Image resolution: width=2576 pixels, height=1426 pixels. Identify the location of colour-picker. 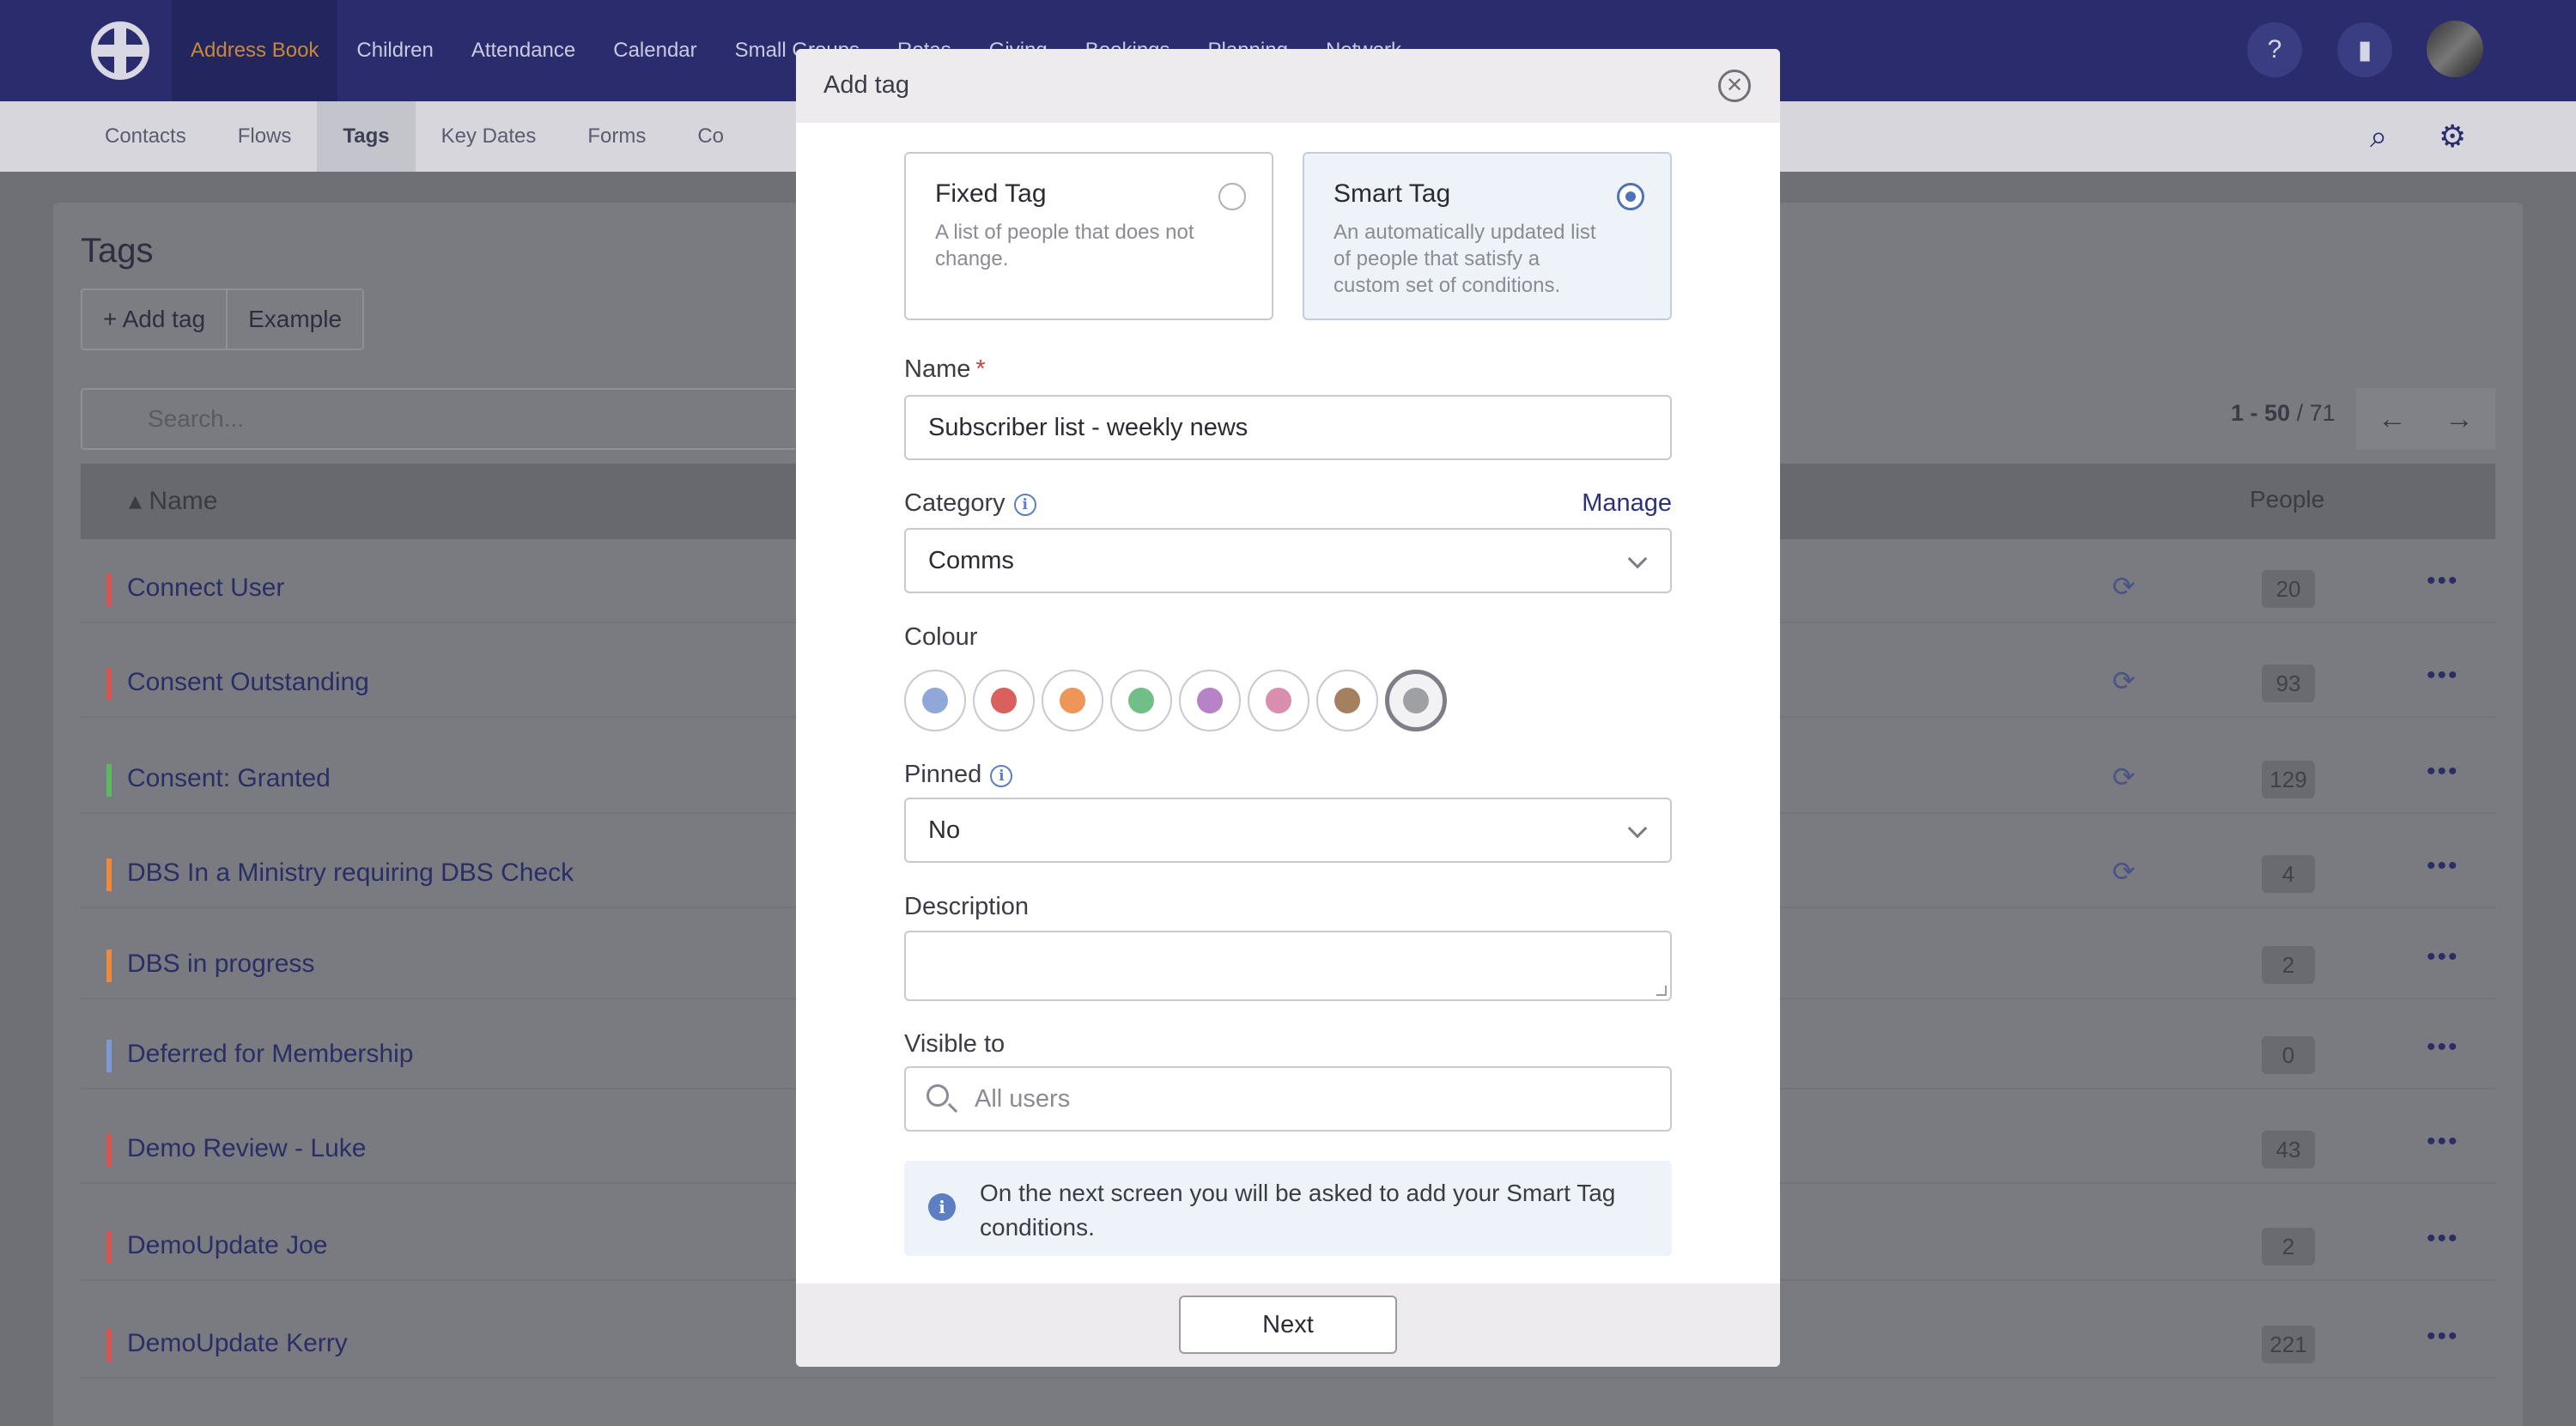
(1179, 700).